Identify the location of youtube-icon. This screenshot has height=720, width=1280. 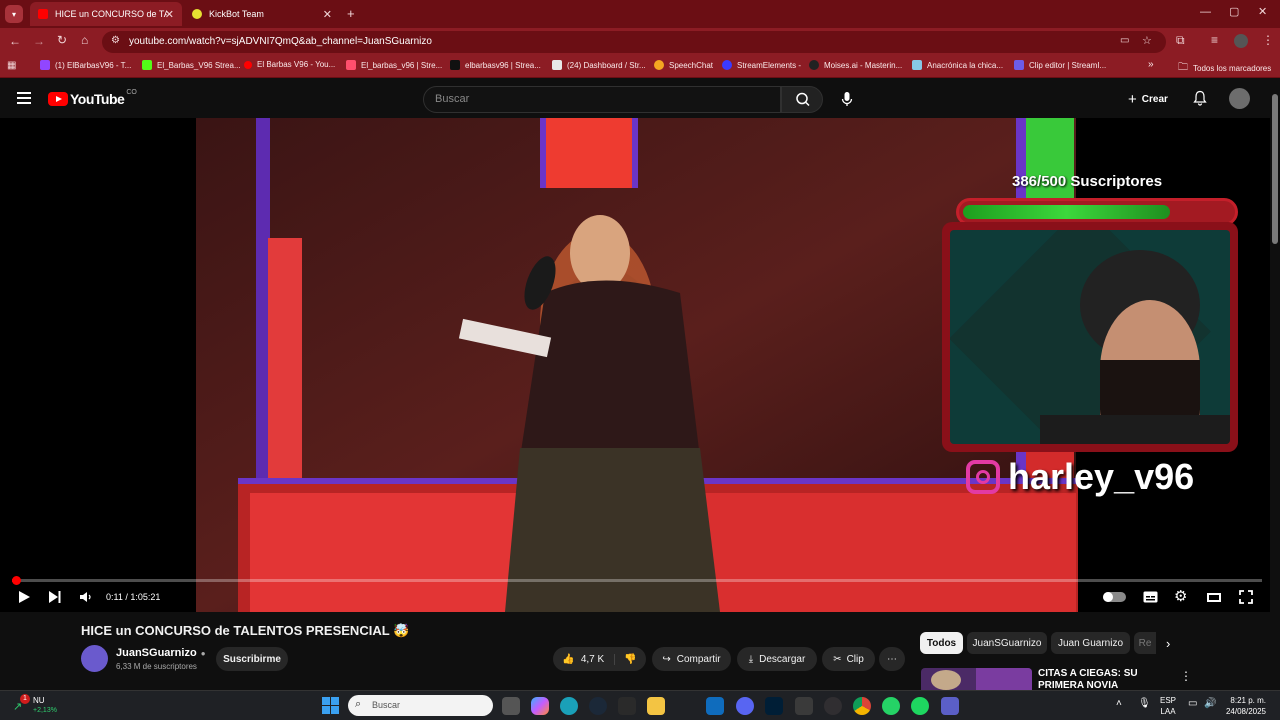
(248, 64).